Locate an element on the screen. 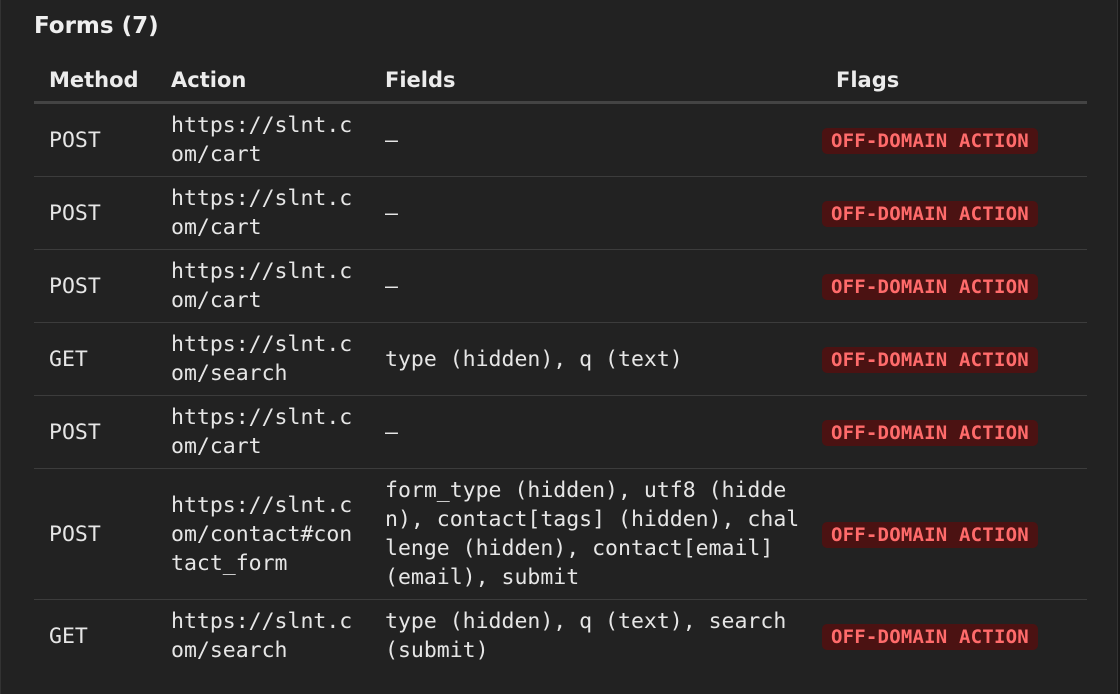 The height and width of the screenshot is (694, 1120). table-header-row: Method Action Fields Flags is located at coordinates (560, 81).